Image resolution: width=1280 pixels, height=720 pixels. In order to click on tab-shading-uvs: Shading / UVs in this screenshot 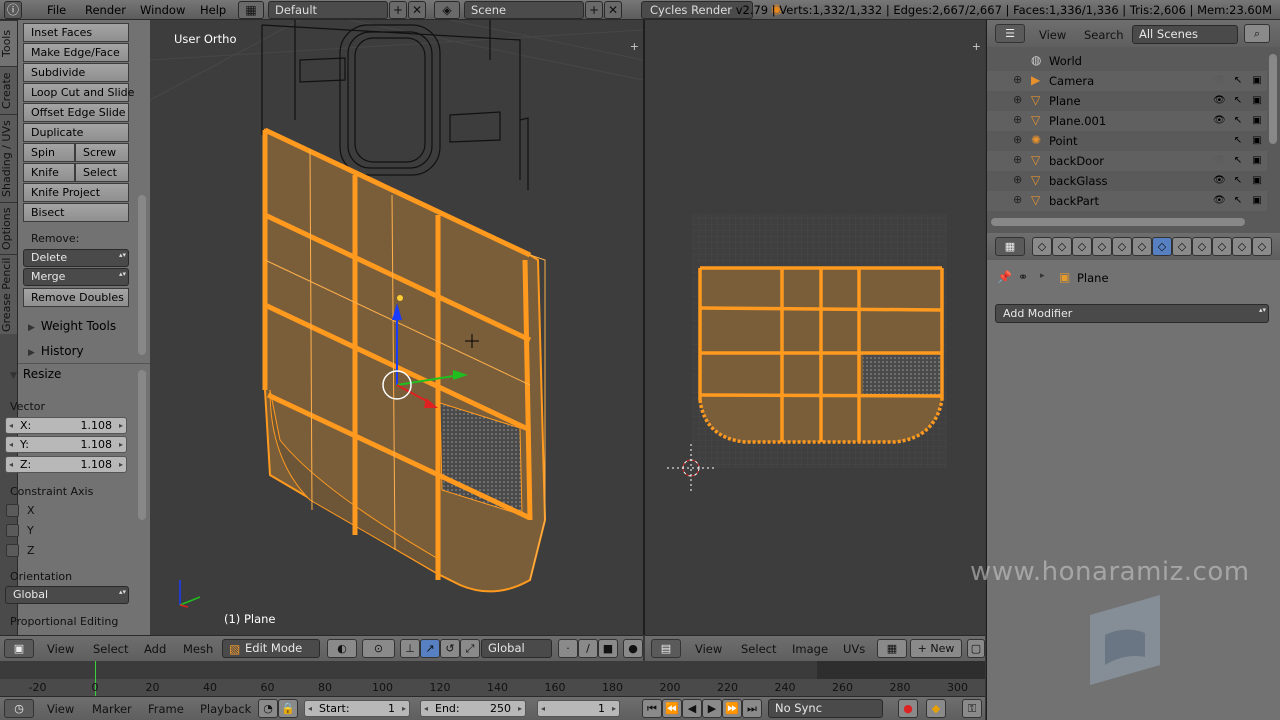, I will do `click(8, 158)`.